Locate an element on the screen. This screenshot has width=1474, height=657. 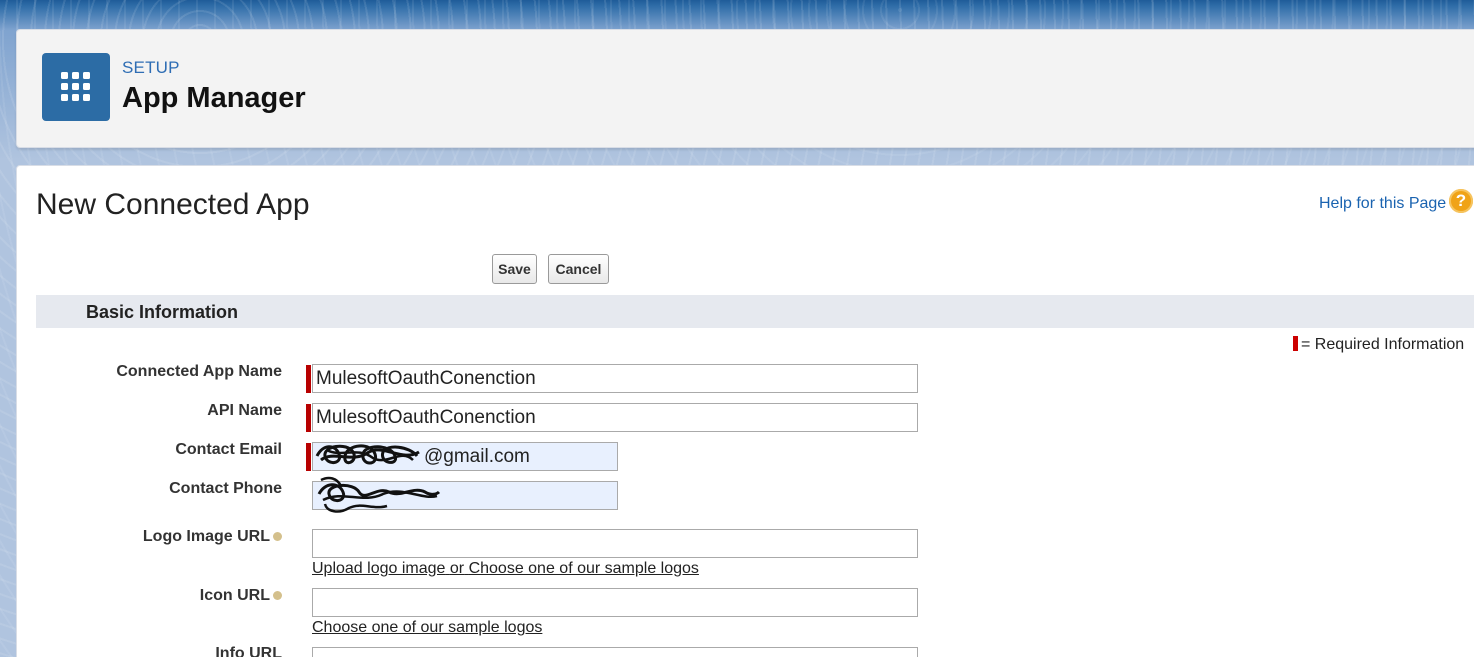
save-button: Save is located at coordinates (514, 269).